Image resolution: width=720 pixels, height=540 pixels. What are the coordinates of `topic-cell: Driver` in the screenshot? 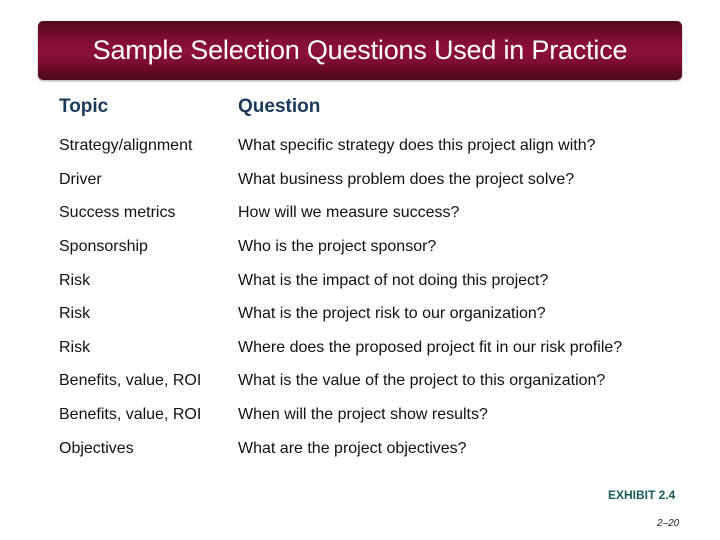 It's located at (80, 179).